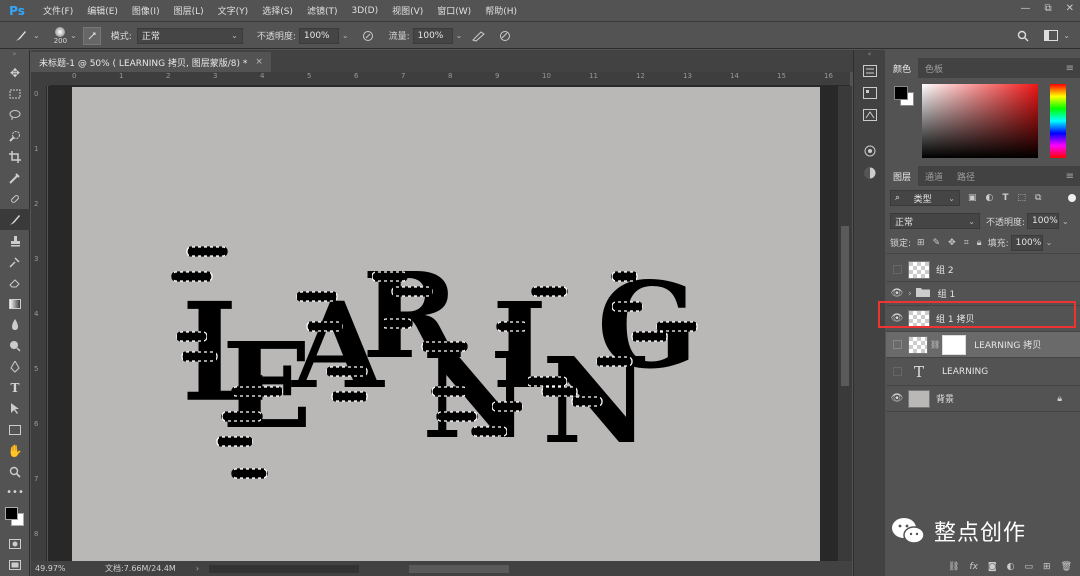  I want to click on menu-3d: 3D(D), so click(364, 11).